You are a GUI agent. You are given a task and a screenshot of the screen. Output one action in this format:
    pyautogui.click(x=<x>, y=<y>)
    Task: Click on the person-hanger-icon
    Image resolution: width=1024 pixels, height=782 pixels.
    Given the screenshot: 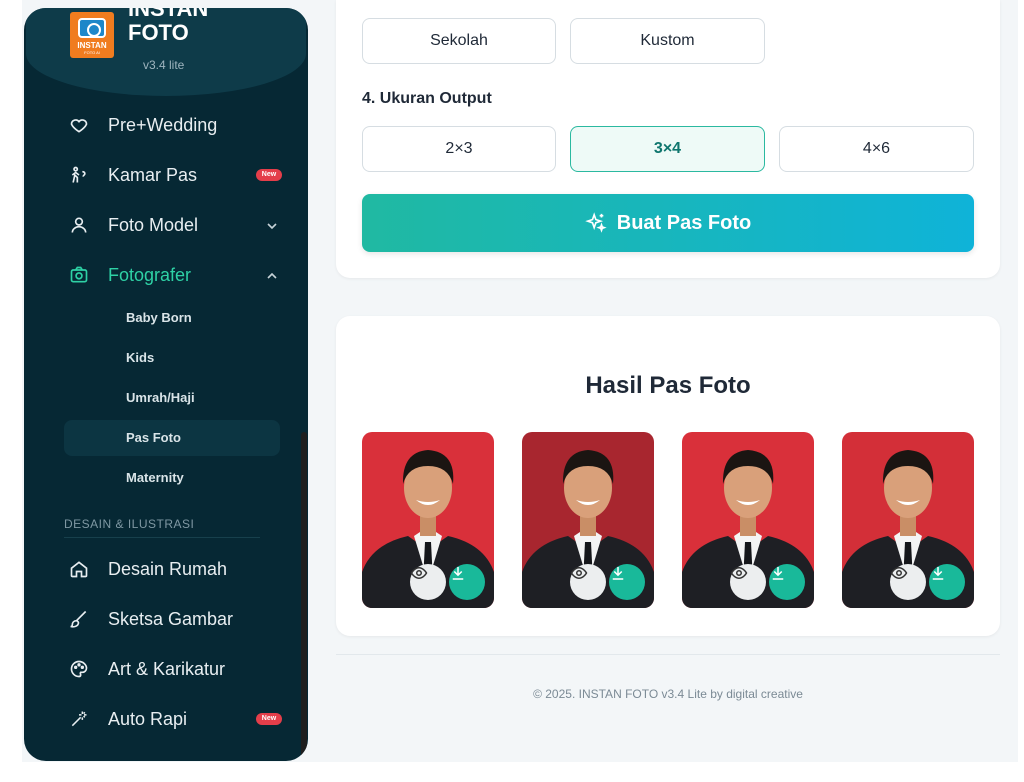 What is the action you would take?
    pyautogui.click(x=79, y=175)
    